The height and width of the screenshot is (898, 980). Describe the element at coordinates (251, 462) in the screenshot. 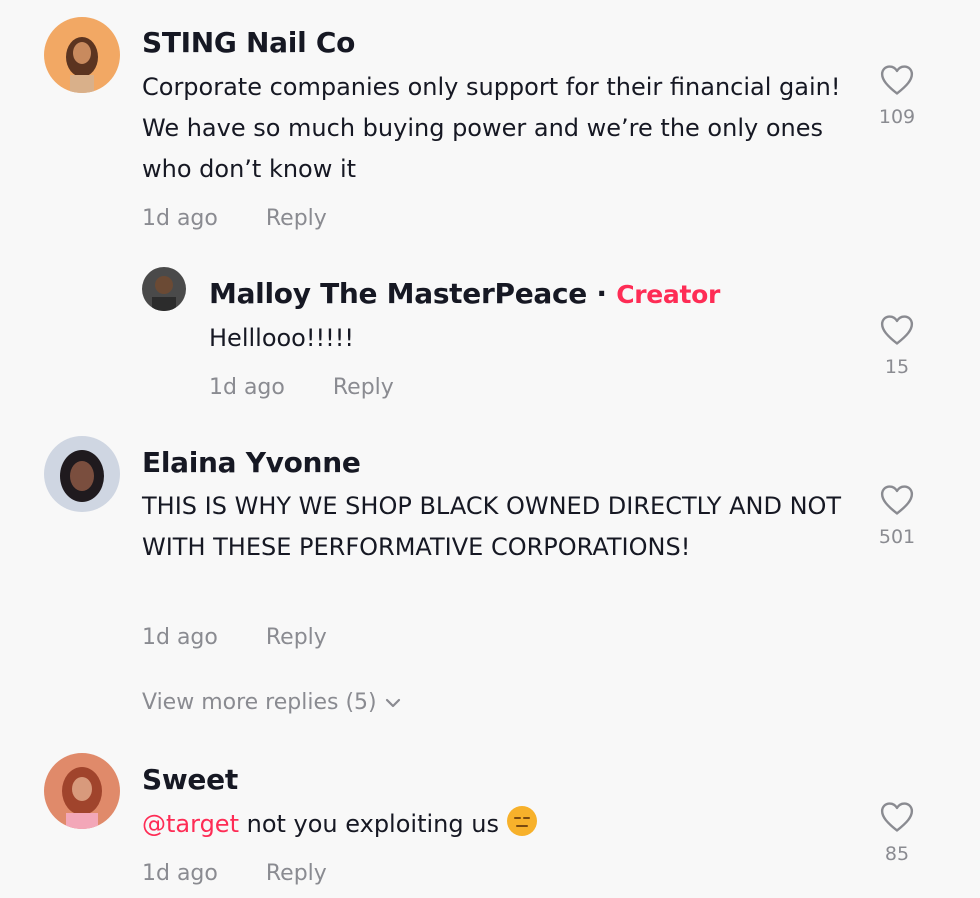

I see `comment-author: Elaina Yvonne` at that location.